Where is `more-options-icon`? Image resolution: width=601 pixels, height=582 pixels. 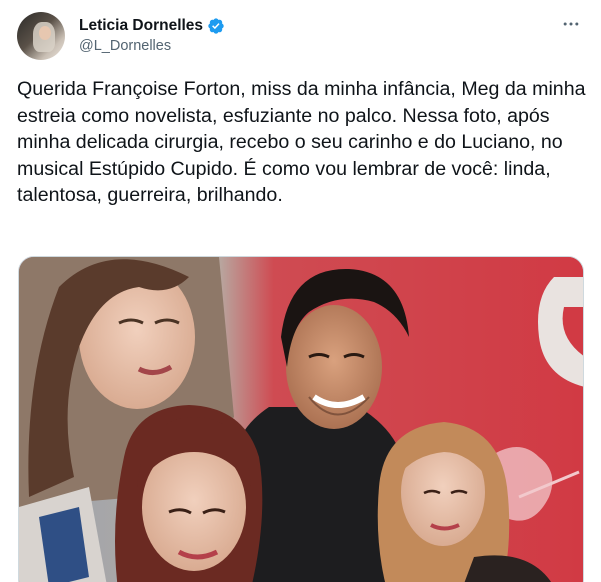 more-options-icon is located at coordinates (571, 24).